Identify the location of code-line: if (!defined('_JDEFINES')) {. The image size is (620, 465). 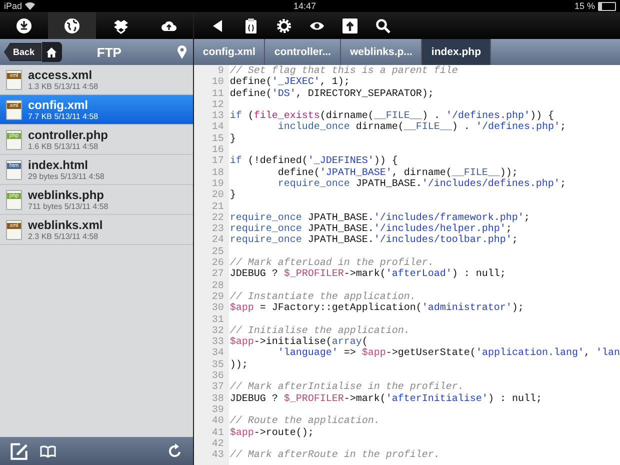
(314, 162).